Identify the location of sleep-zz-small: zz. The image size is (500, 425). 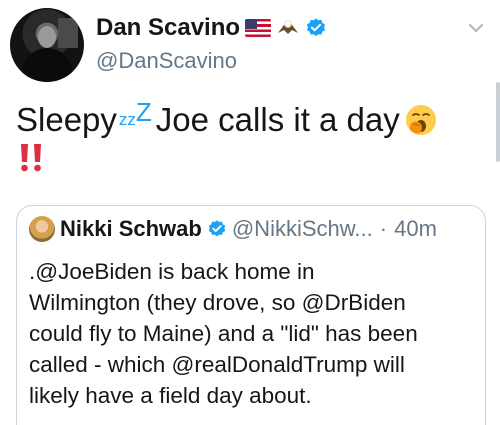
(127, 119).